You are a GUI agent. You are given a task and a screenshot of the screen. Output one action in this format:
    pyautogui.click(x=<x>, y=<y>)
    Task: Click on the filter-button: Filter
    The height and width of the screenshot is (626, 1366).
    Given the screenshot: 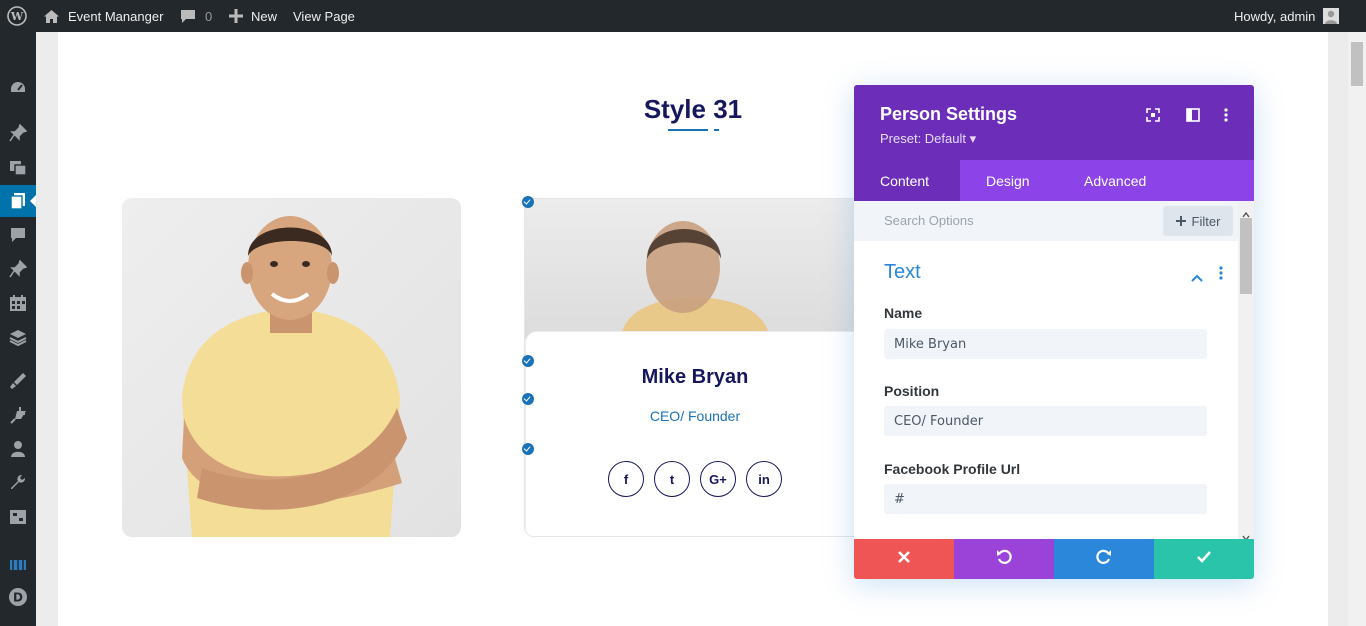 What is the action you would take?
    pyautogui.click(x=1198, y=221)
    